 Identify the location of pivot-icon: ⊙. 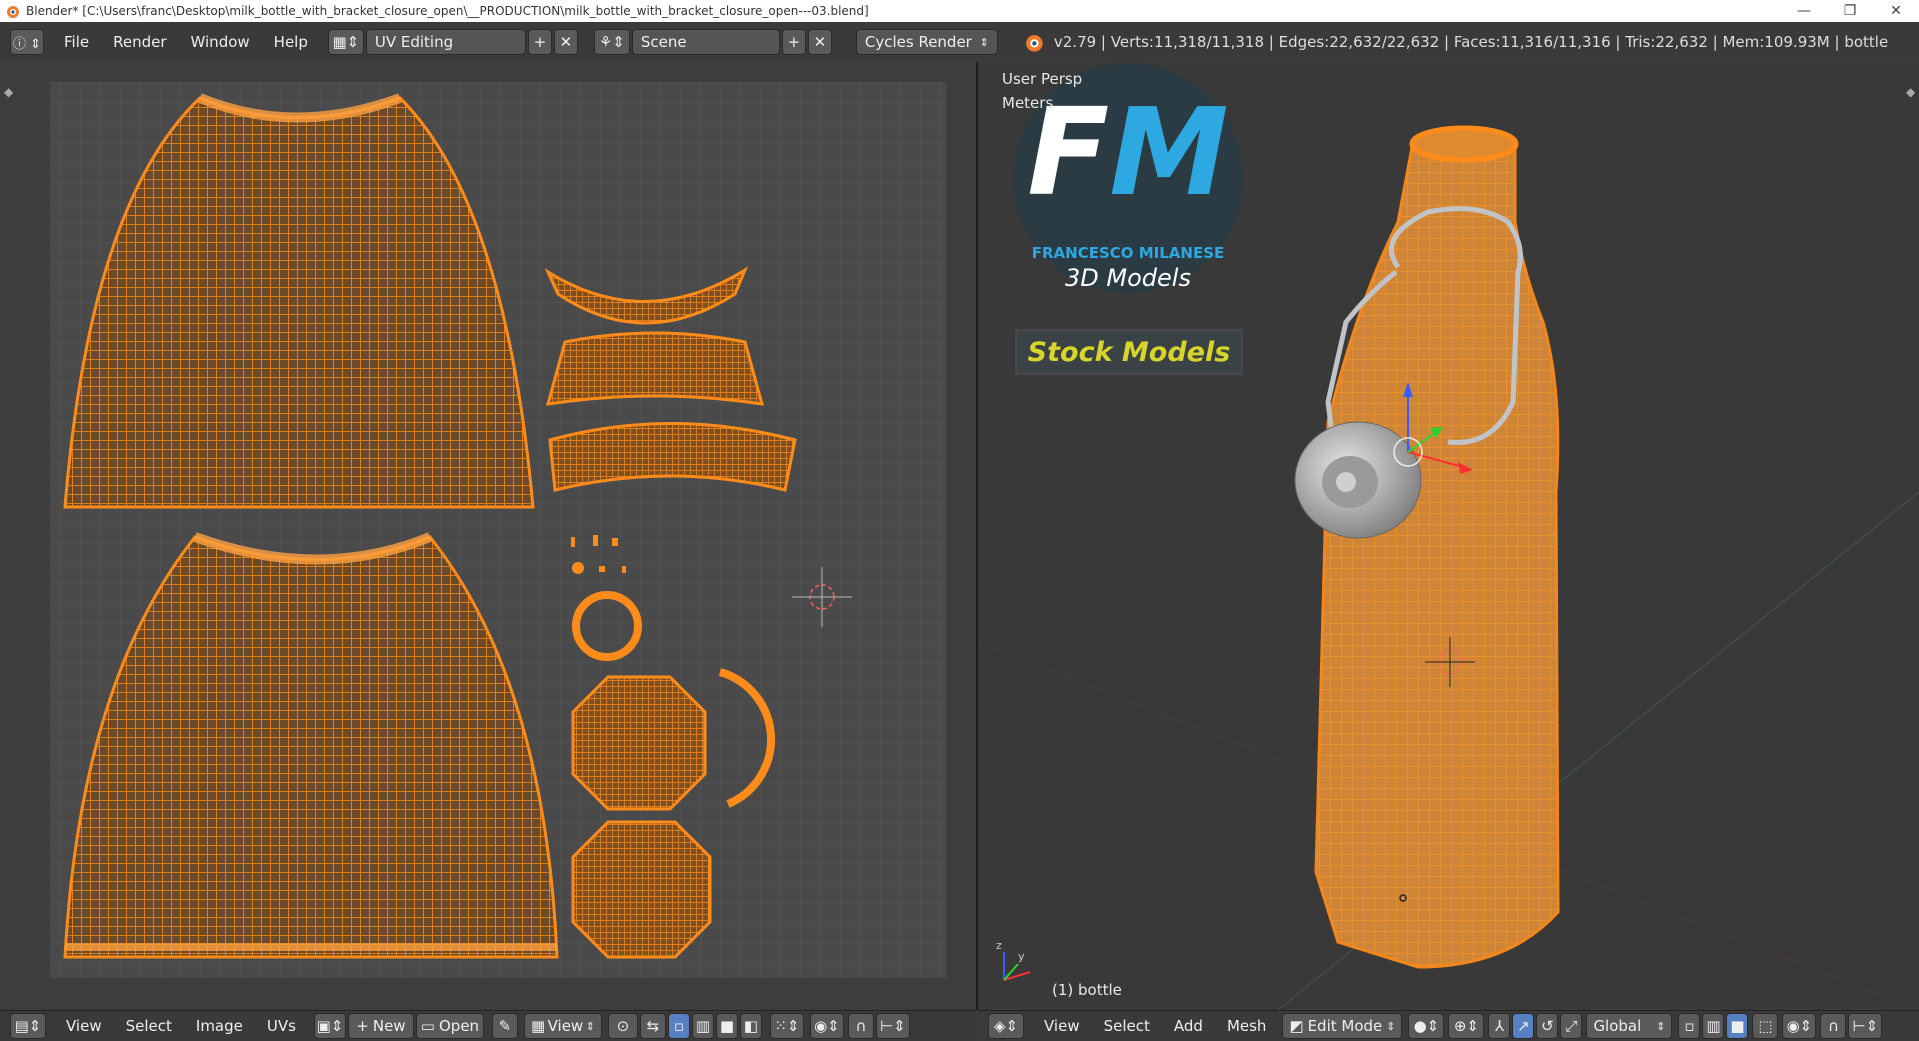
(623, 1026).